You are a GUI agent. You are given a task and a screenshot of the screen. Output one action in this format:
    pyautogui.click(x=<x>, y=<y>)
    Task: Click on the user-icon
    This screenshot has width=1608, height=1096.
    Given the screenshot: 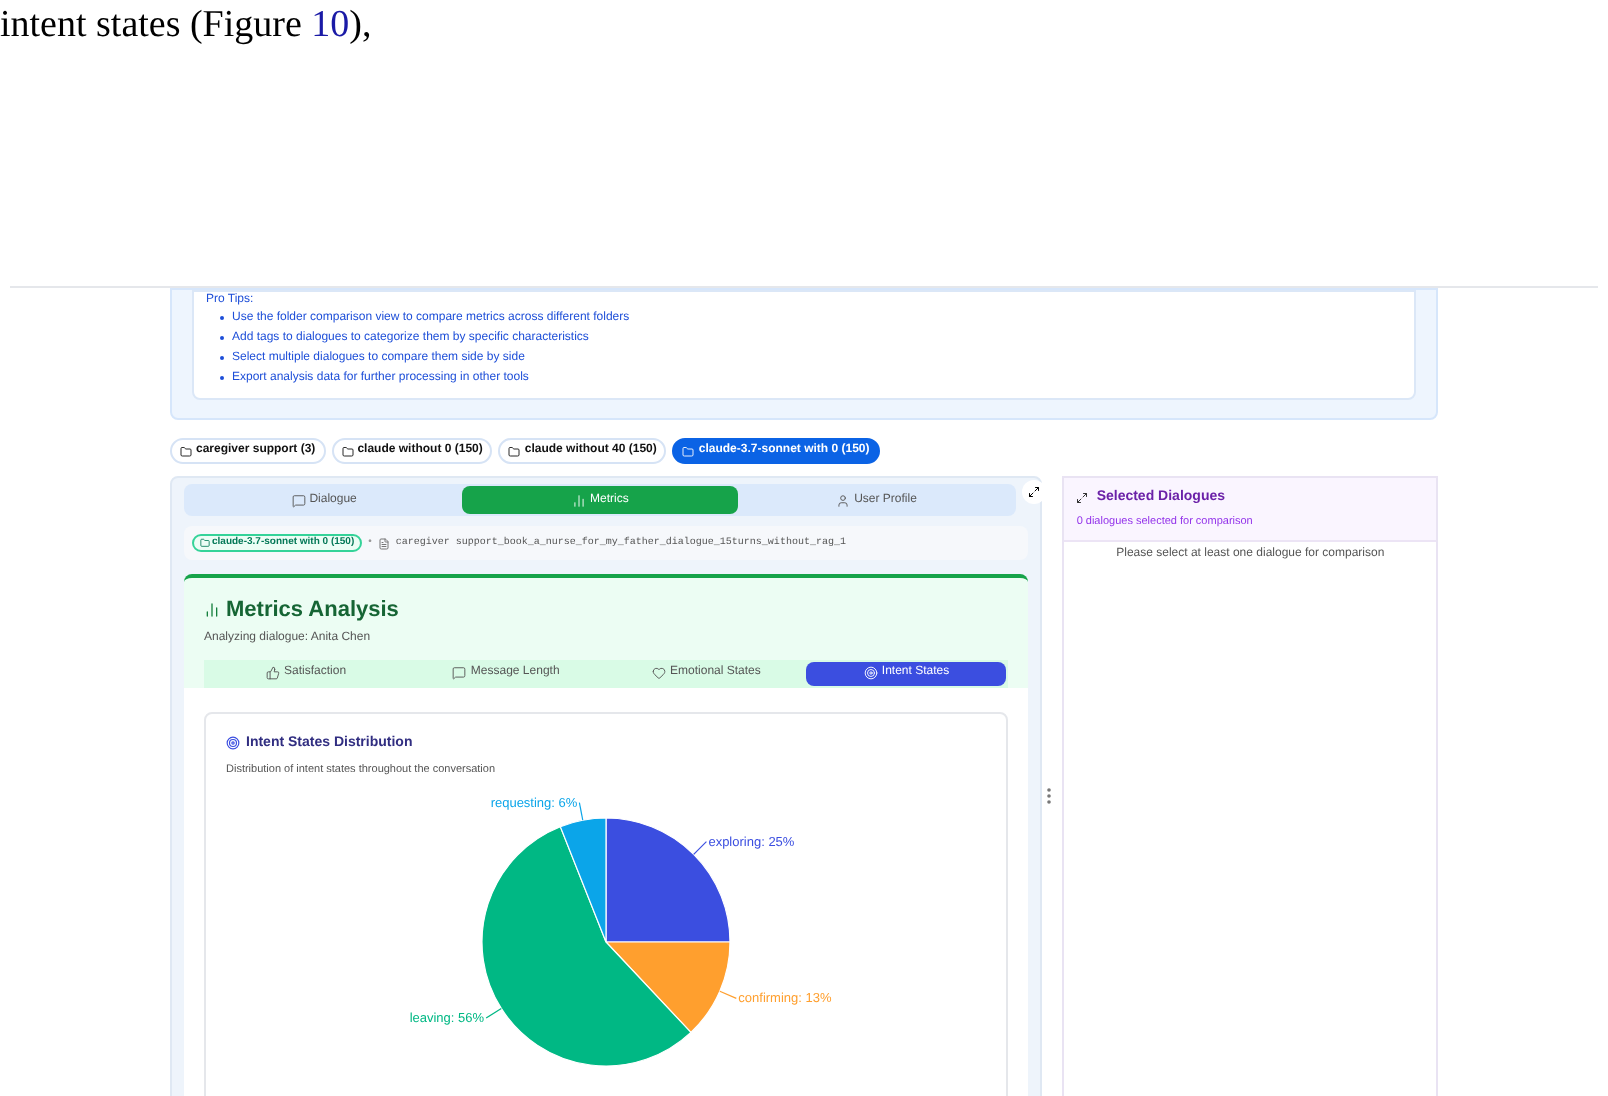 What is the action you would take?
    pyautogui.click(x=843, y=500)
    